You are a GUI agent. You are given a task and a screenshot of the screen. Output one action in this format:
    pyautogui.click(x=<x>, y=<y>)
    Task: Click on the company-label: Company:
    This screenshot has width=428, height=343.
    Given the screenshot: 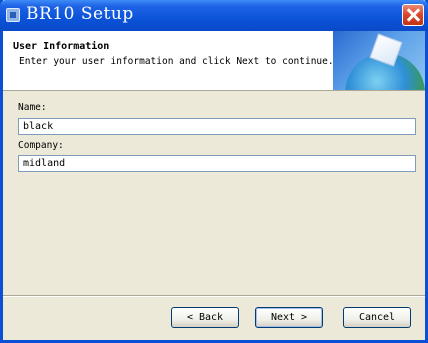 What is the action you would take?
    pyautogui.click(x=41, y=145)
    